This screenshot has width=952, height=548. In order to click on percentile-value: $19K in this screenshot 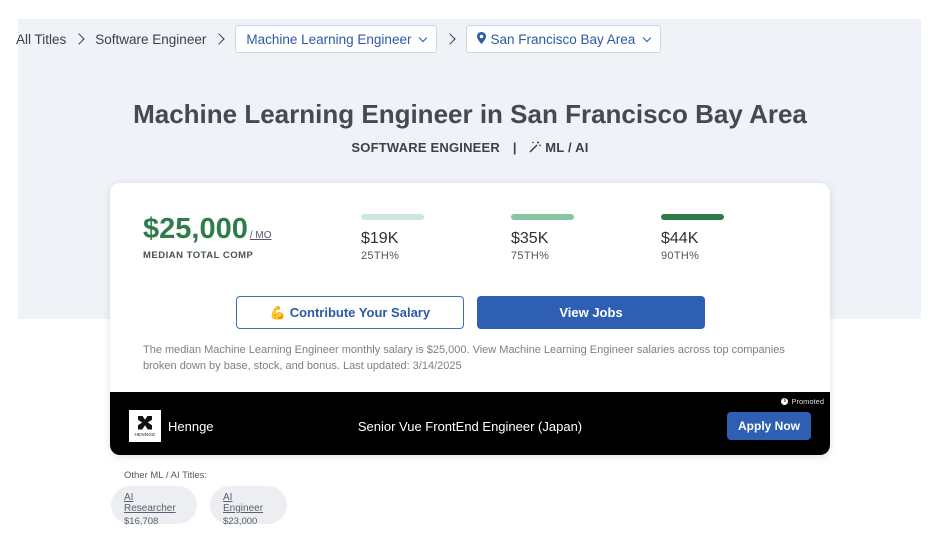, I will do `click(380, 238)`.